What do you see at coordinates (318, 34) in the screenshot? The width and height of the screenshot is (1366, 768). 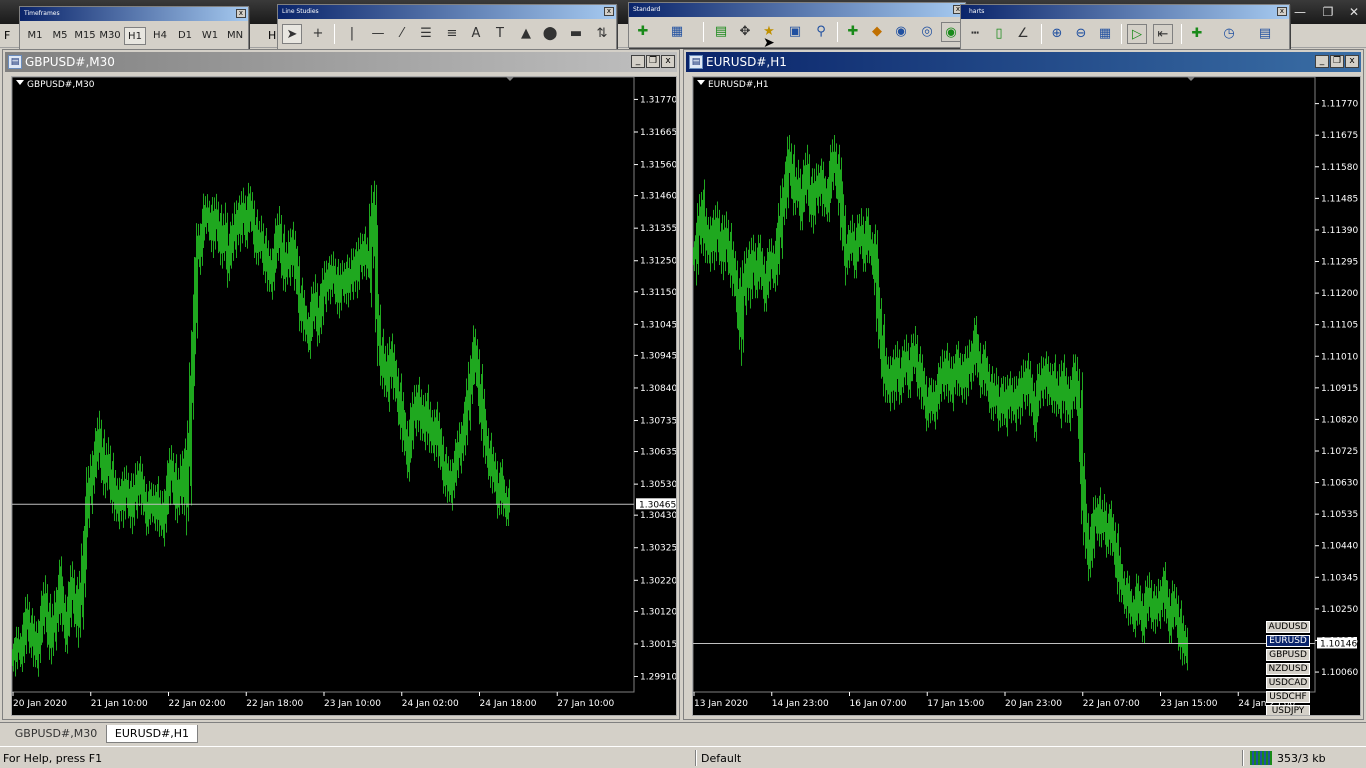 I see `crosshair-icon: +` at bounding box center [318, 34].